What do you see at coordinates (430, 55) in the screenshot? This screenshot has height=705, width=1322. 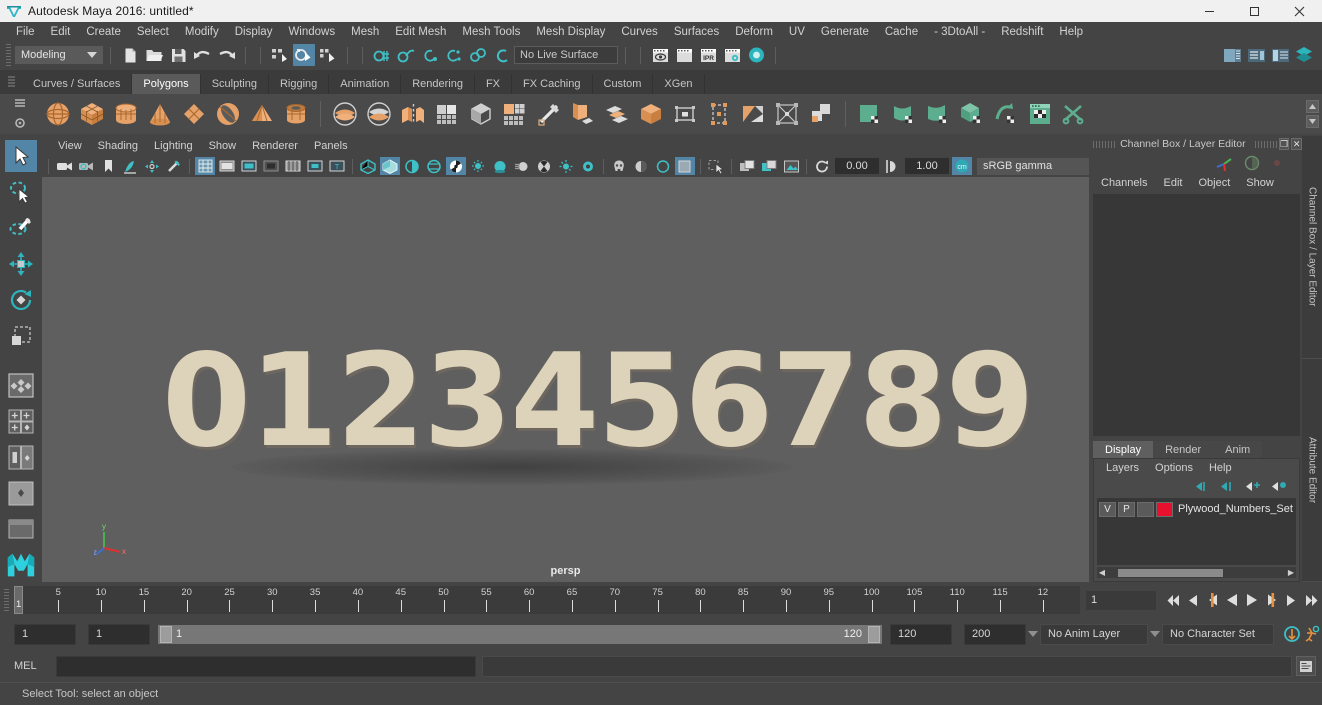 I see `snap-to-point-icon` at bounding box center [430, 55].